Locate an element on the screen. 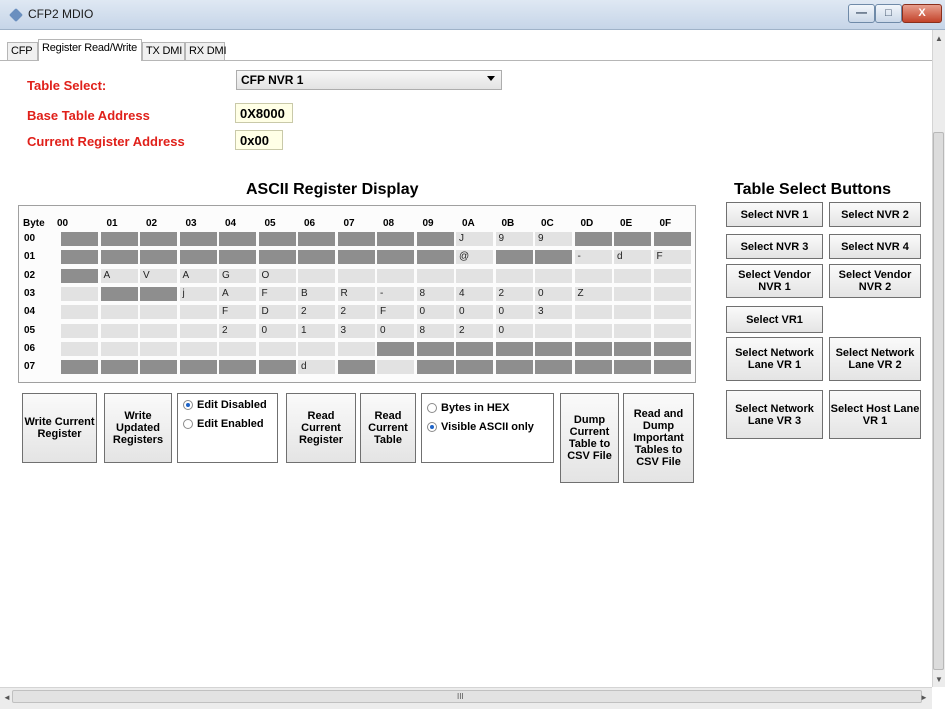 The height and width of the screenshot is (709, 945). register-cell: G is located at coordinates (237, 275).